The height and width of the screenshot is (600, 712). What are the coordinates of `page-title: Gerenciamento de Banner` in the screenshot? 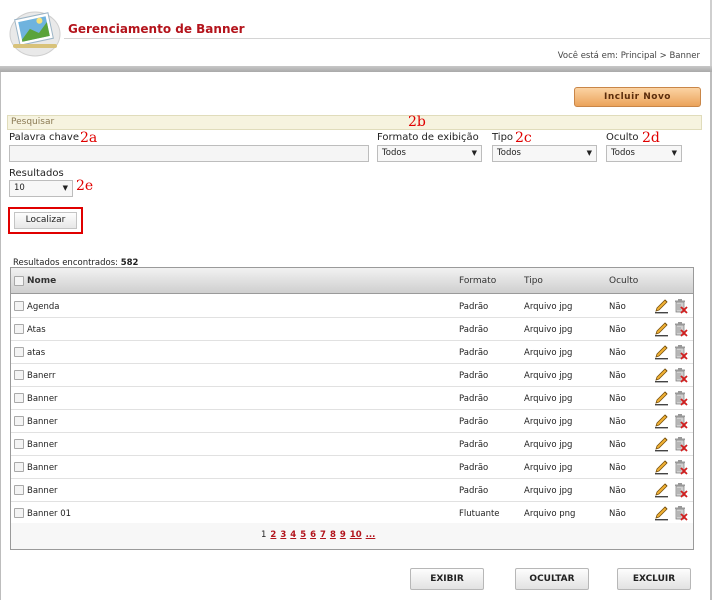 It's located at (156, 29).